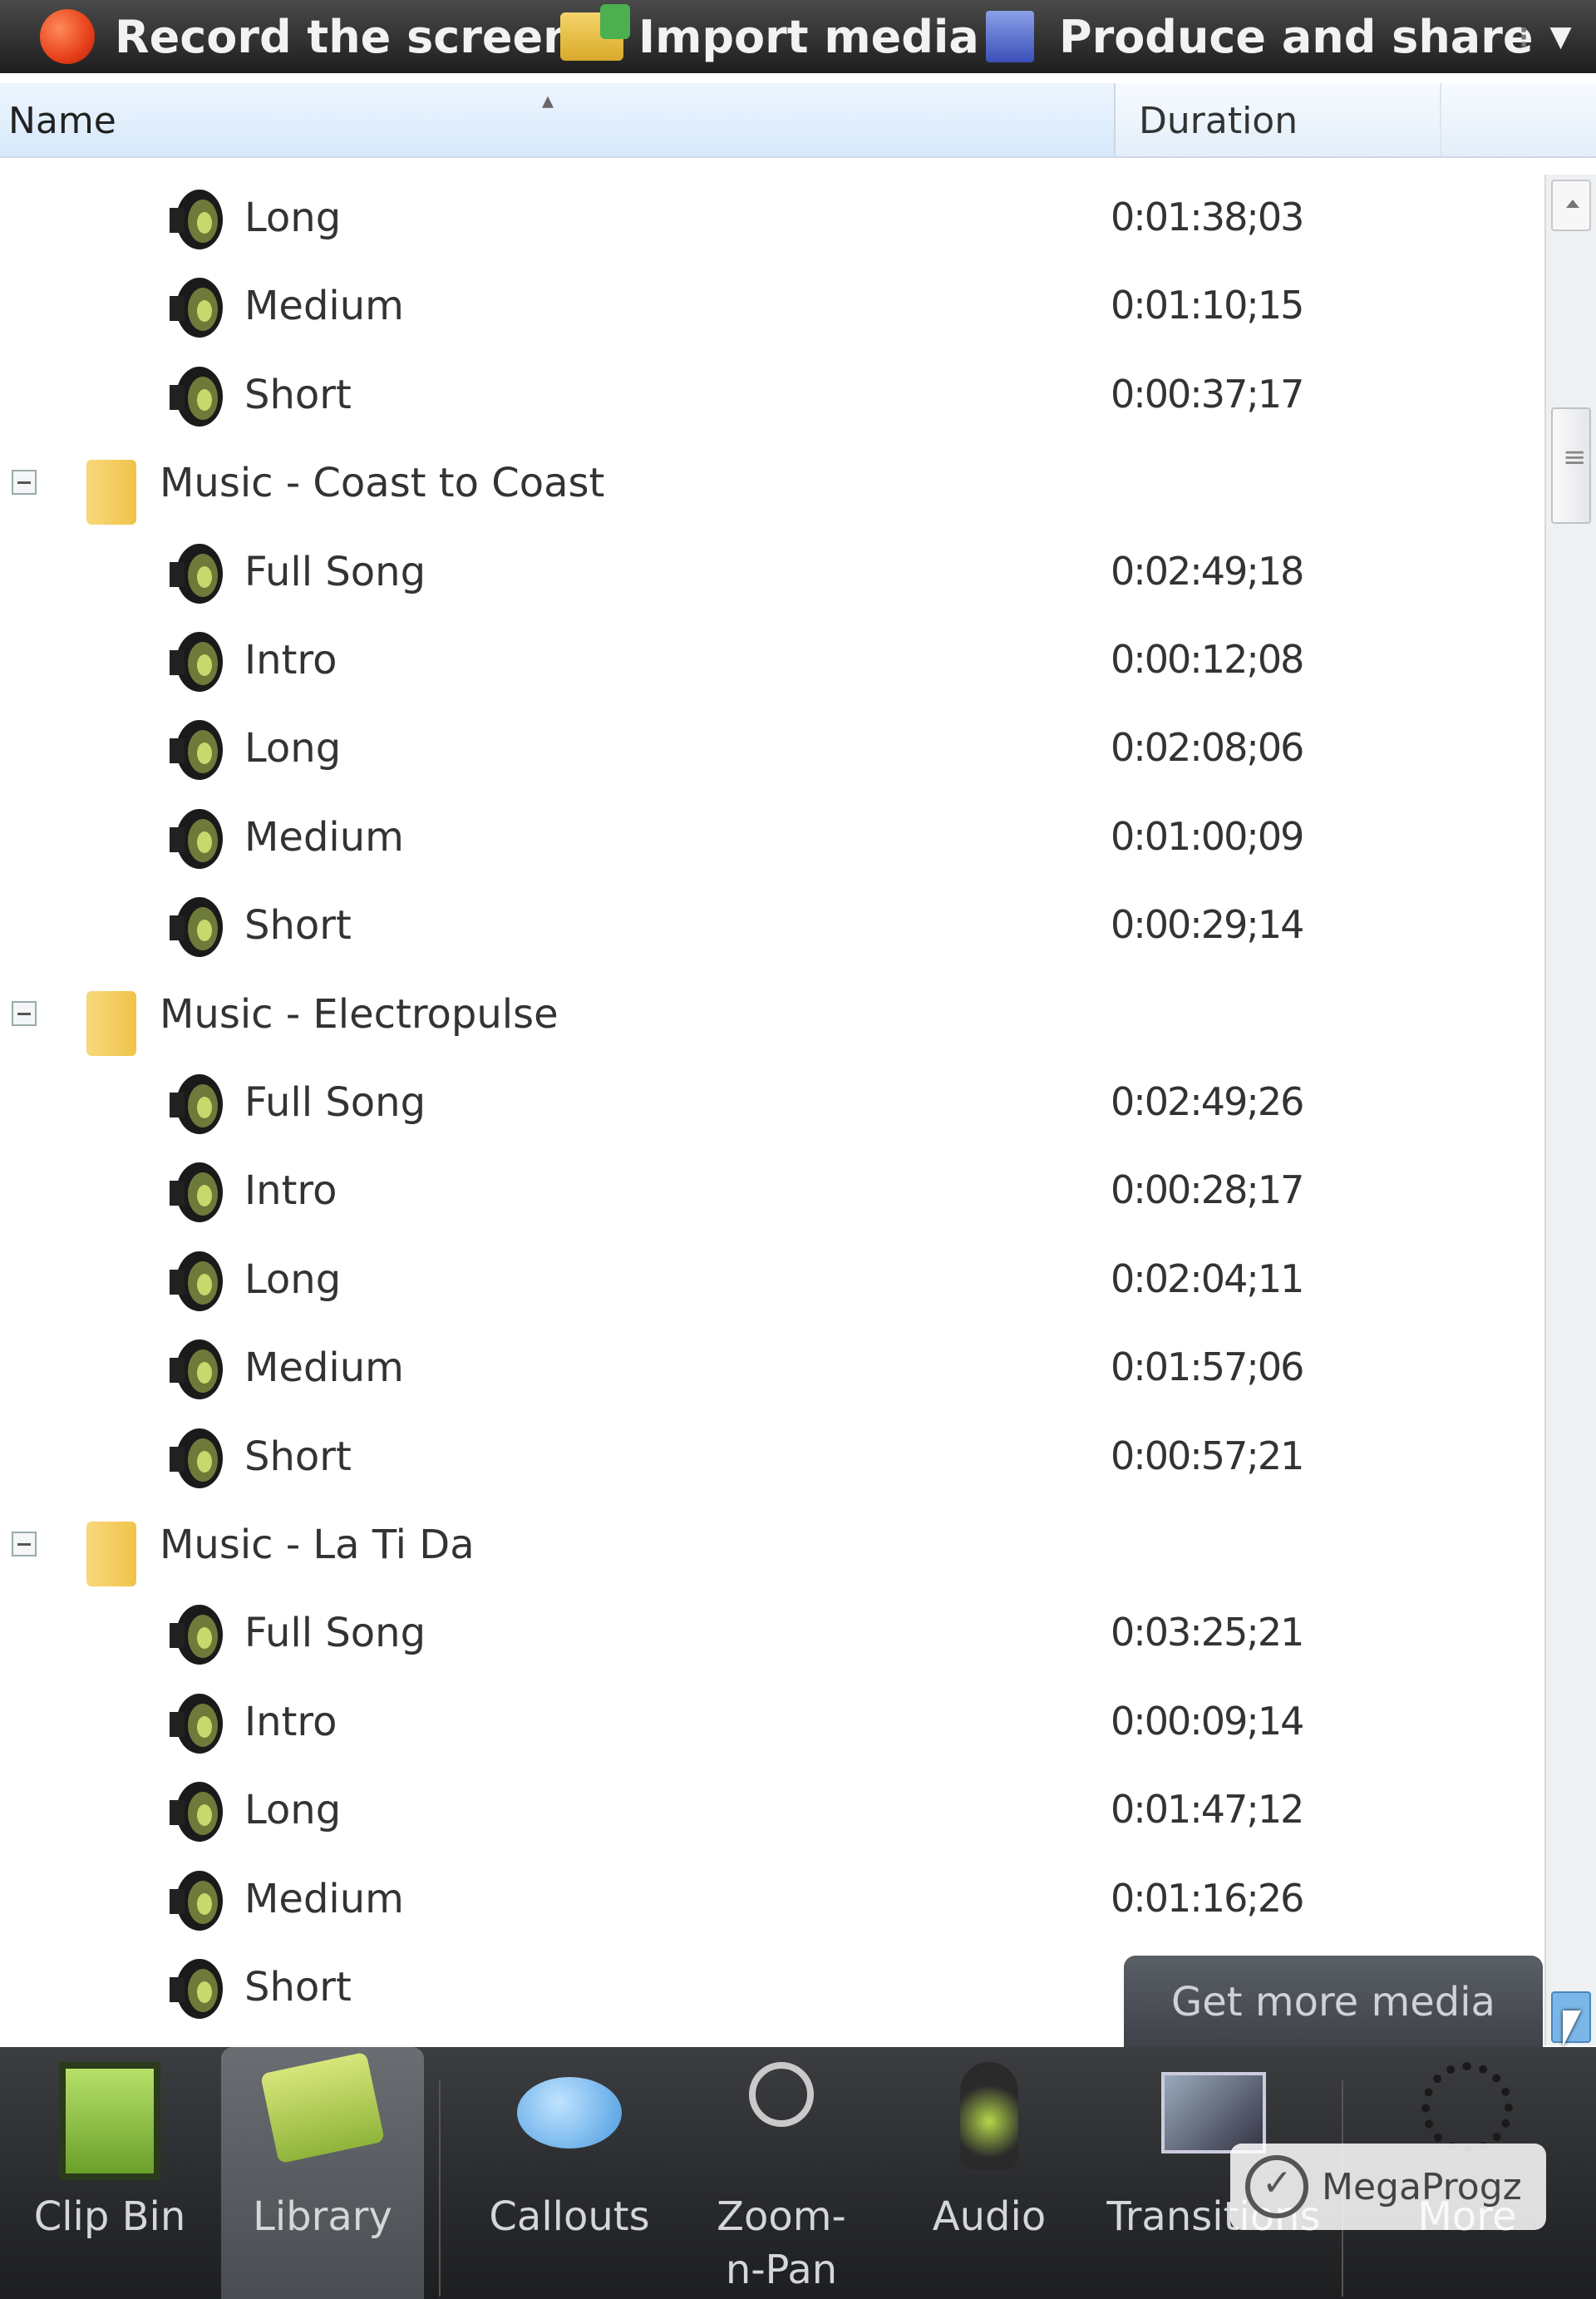 This screenshot has height=2299, width=1596. What do you see at coordinates (772, 1546) in the screenshot?
I see `folder-row: Music - La Ti Da` at bounding box center [772, 1546].